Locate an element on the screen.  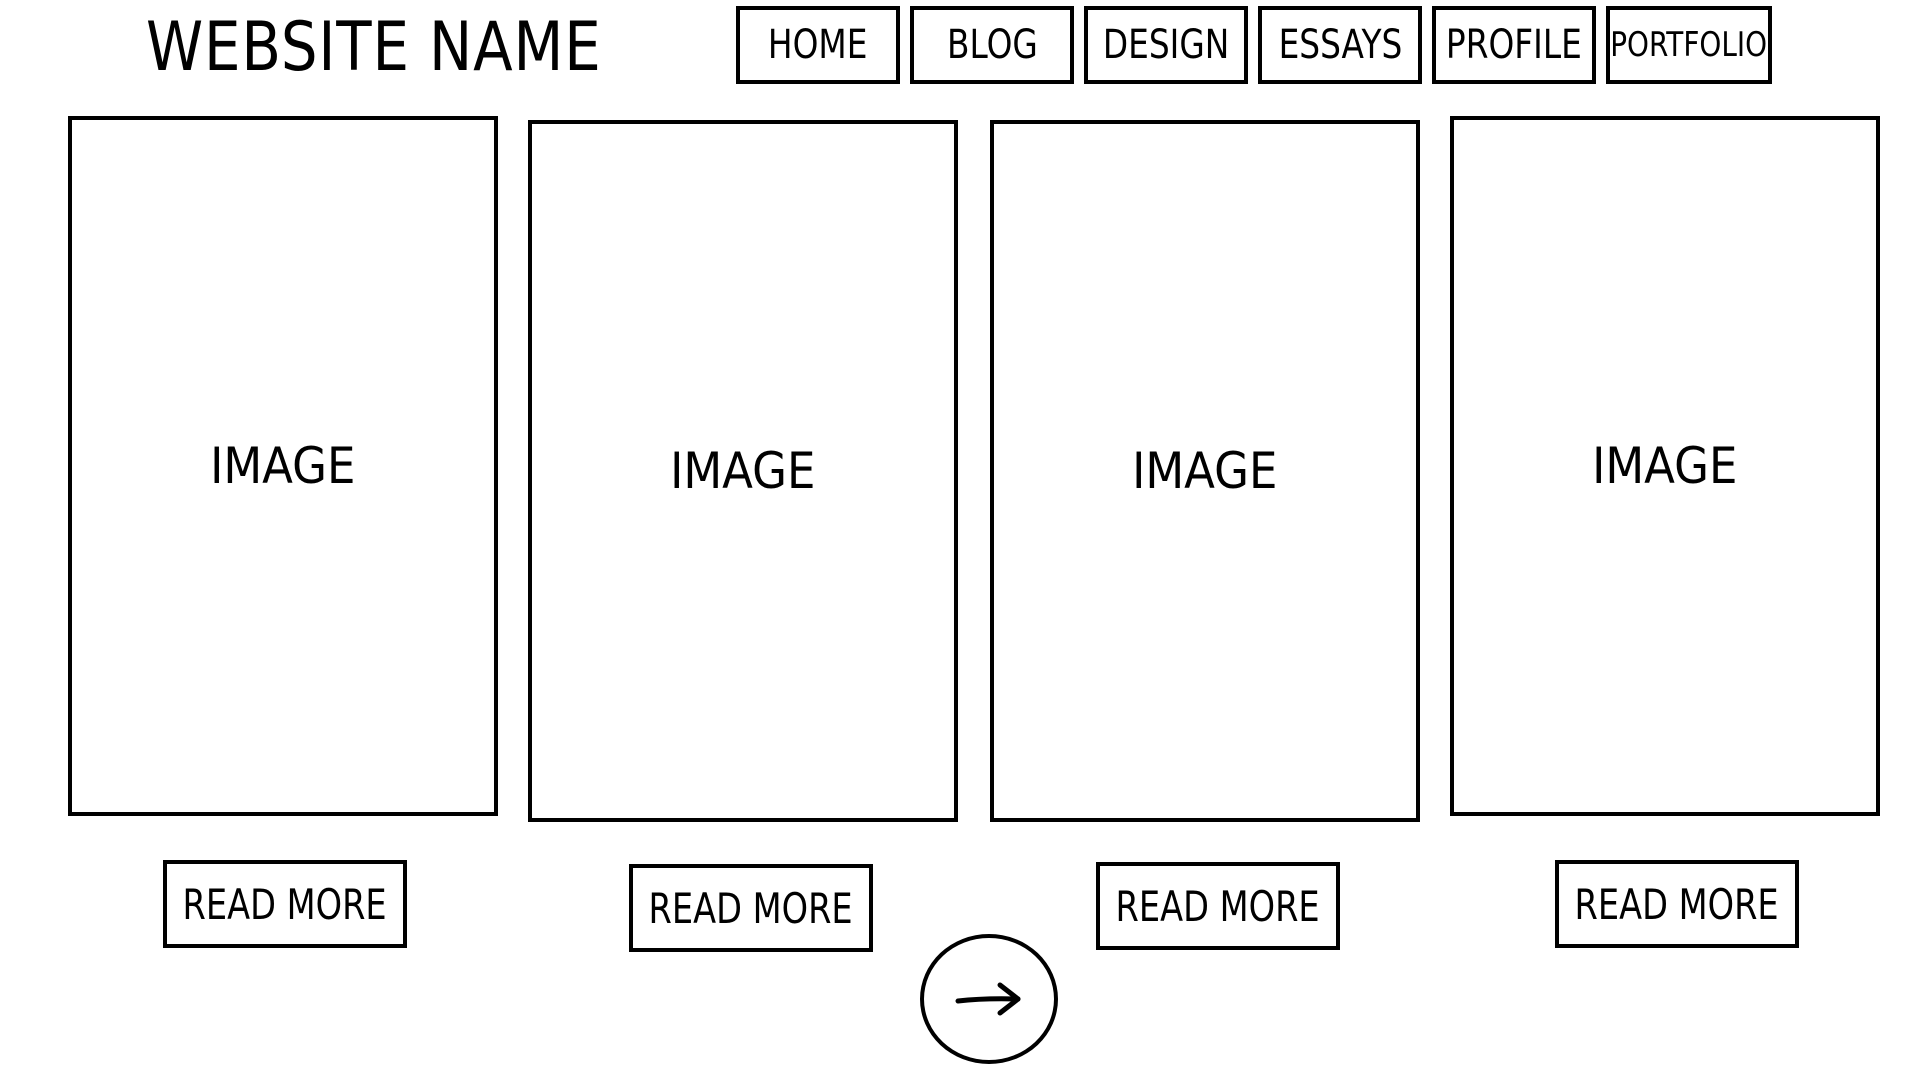
nav-portfolio-label: PORTFOLIO is located at coordinates (1689, 45).